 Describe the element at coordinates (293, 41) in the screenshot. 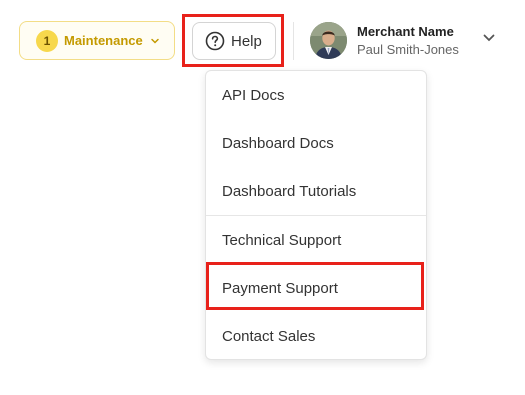

I see `header-divider` at that location.